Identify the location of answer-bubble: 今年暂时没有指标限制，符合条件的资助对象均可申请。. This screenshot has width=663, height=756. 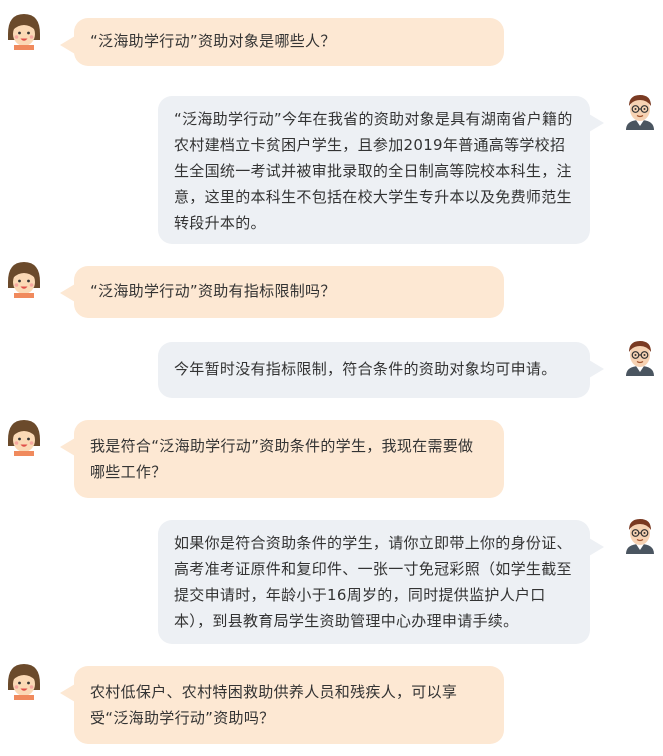
(381, 370).